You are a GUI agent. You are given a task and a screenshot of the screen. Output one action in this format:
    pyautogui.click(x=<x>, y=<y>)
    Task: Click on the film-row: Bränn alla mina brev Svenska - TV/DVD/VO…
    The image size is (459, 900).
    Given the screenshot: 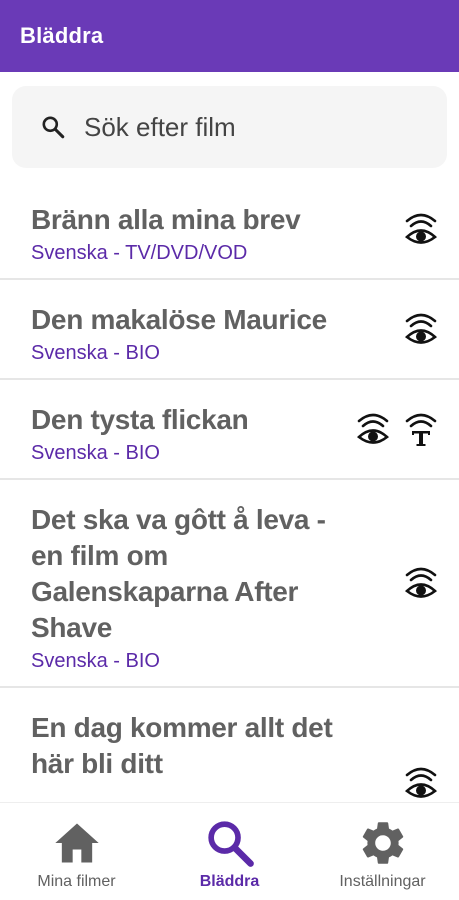 What is the action you would take?
    pyautogui.click(x=229, y=230)
    